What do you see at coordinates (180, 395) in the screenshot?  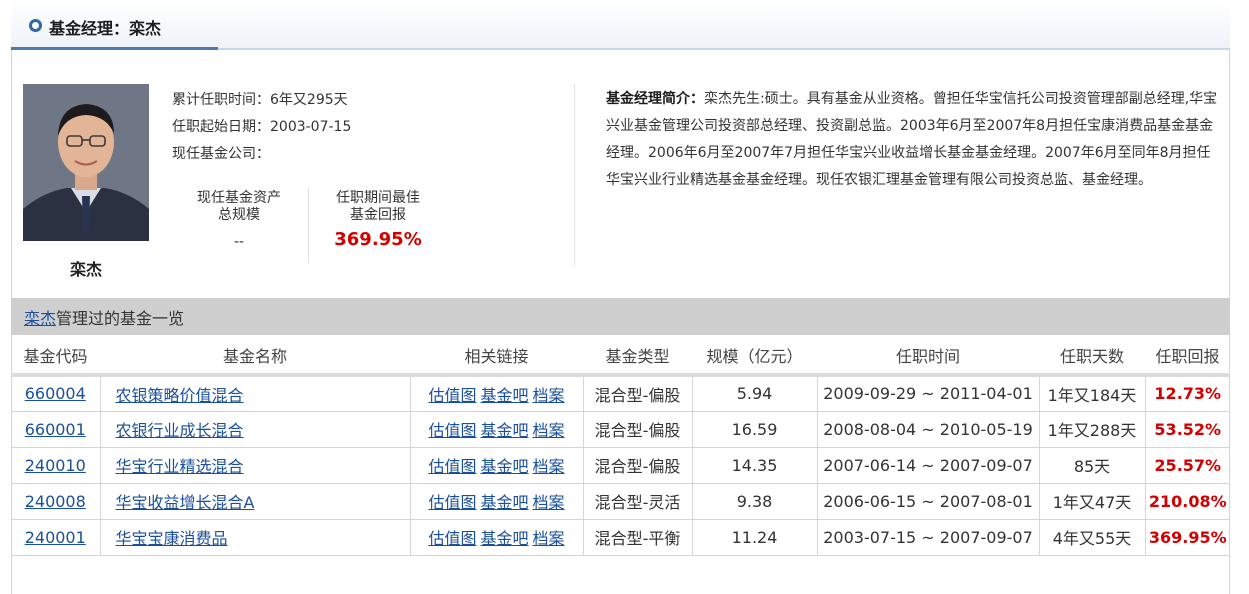 I see `fund-name-link: 农银策略价值混合` at bounding box center [180, 395].